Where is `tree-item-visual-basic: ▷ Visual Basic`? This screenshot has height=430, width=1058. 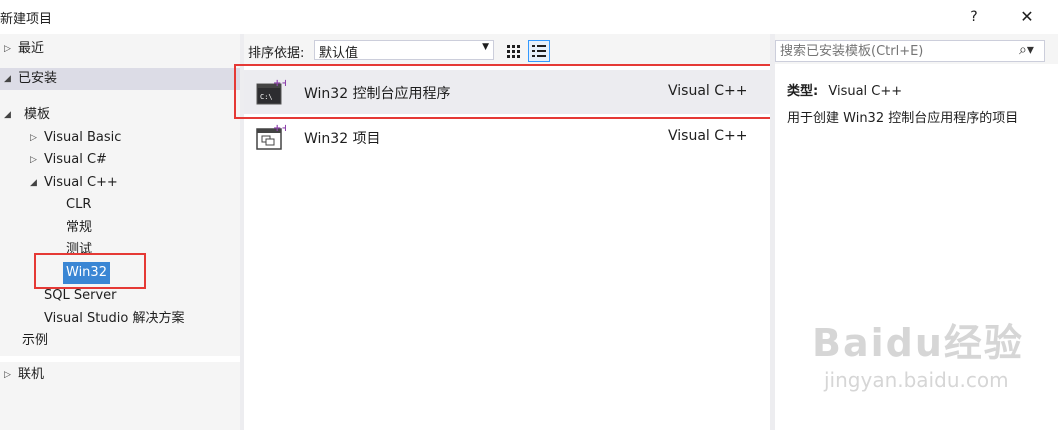
tree-item-visual-basic: ▷ Visual Basic is located at coordinates (120, 138).